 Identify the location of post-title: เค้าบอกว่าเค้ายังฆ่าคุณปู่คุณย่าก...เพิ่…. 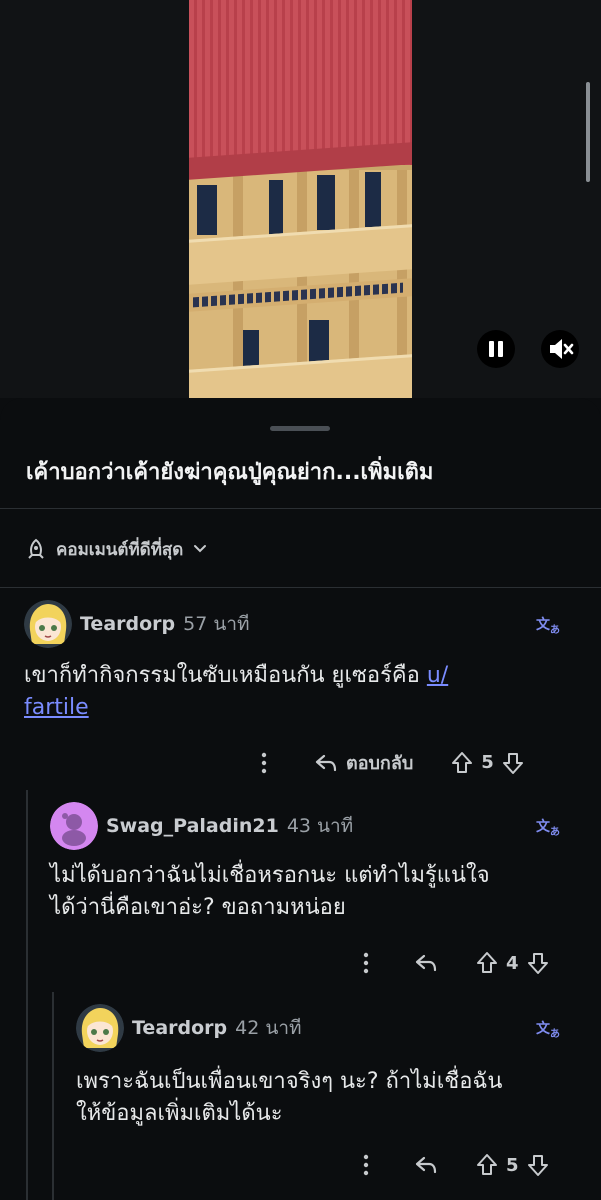
(229, 471).